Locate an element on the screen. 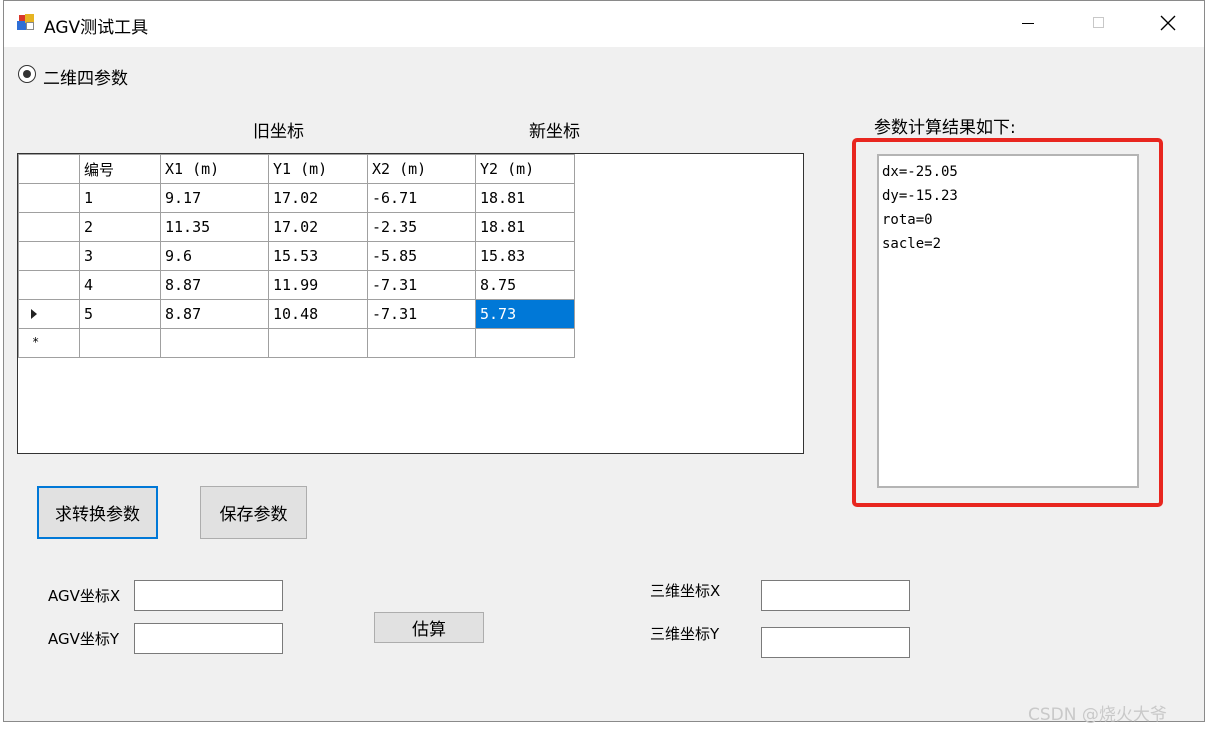 This screenshot has width=1213, height=734. table-row-new: * is located at coordinates (296, 343).